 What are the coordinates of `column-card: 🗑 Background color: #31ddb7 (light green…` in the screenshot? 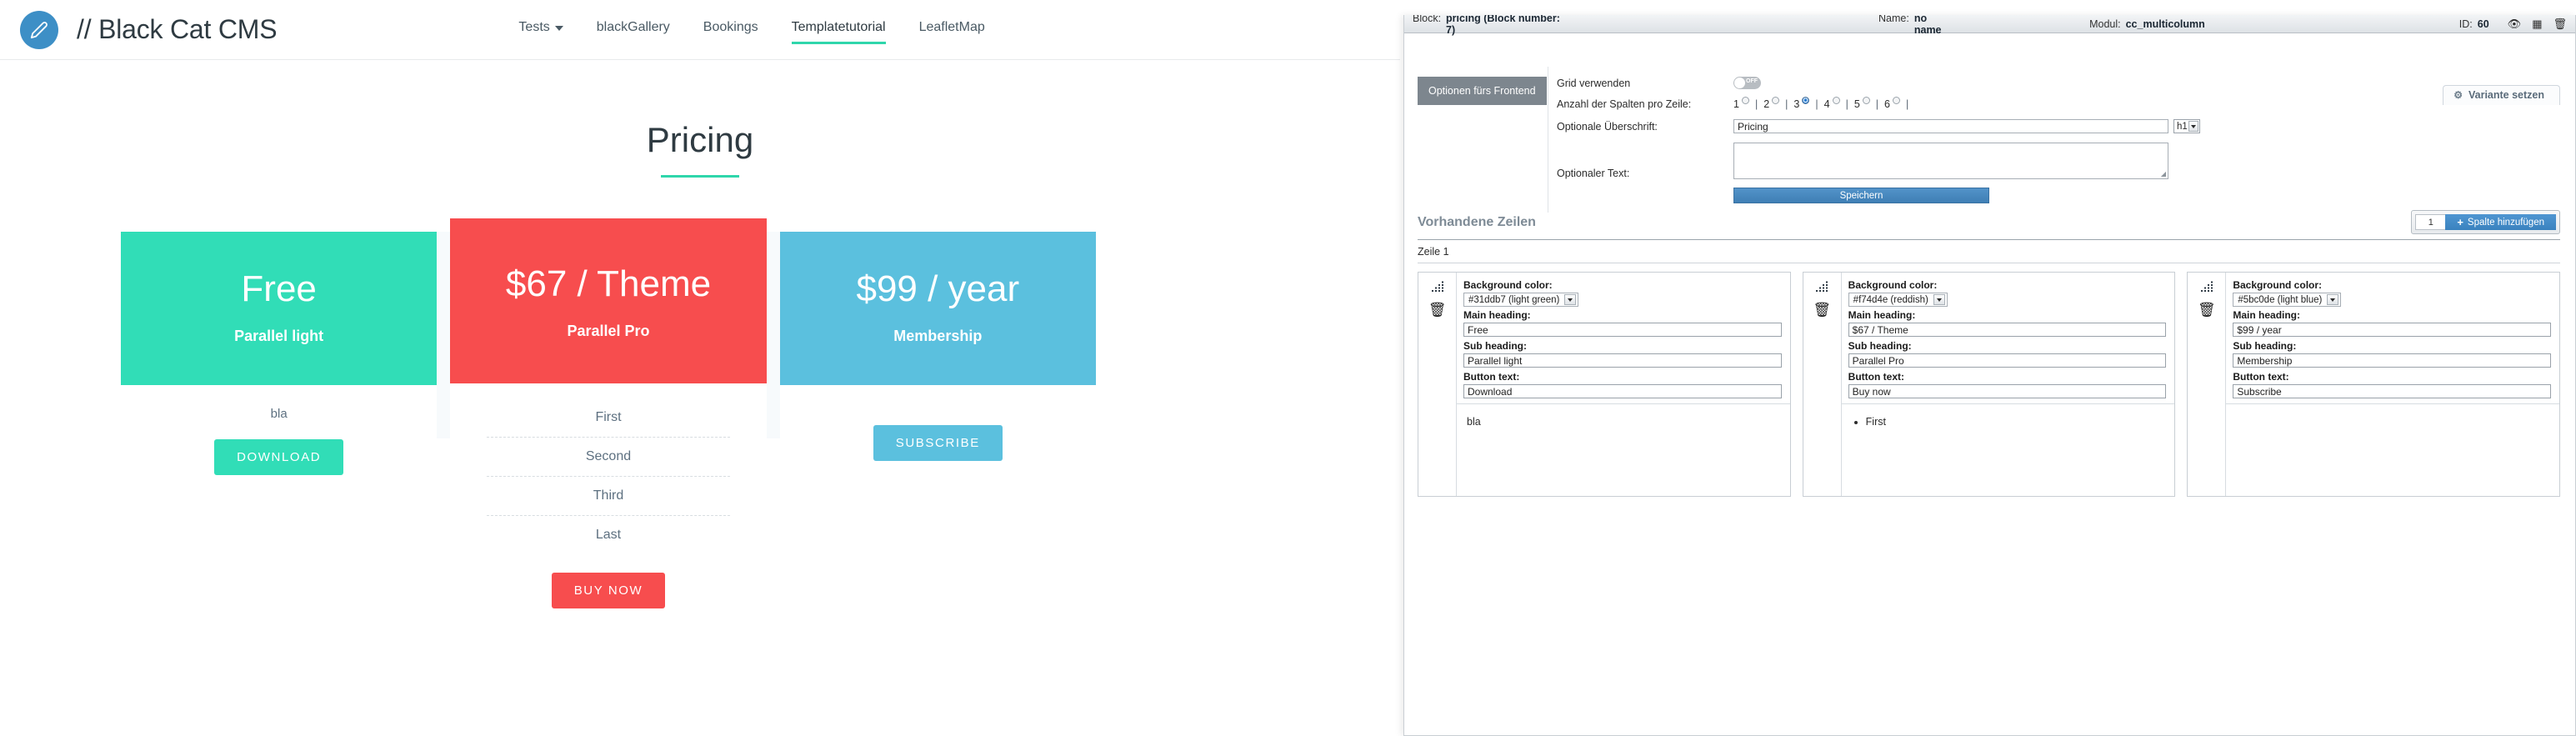 It's located at (1604, 384).